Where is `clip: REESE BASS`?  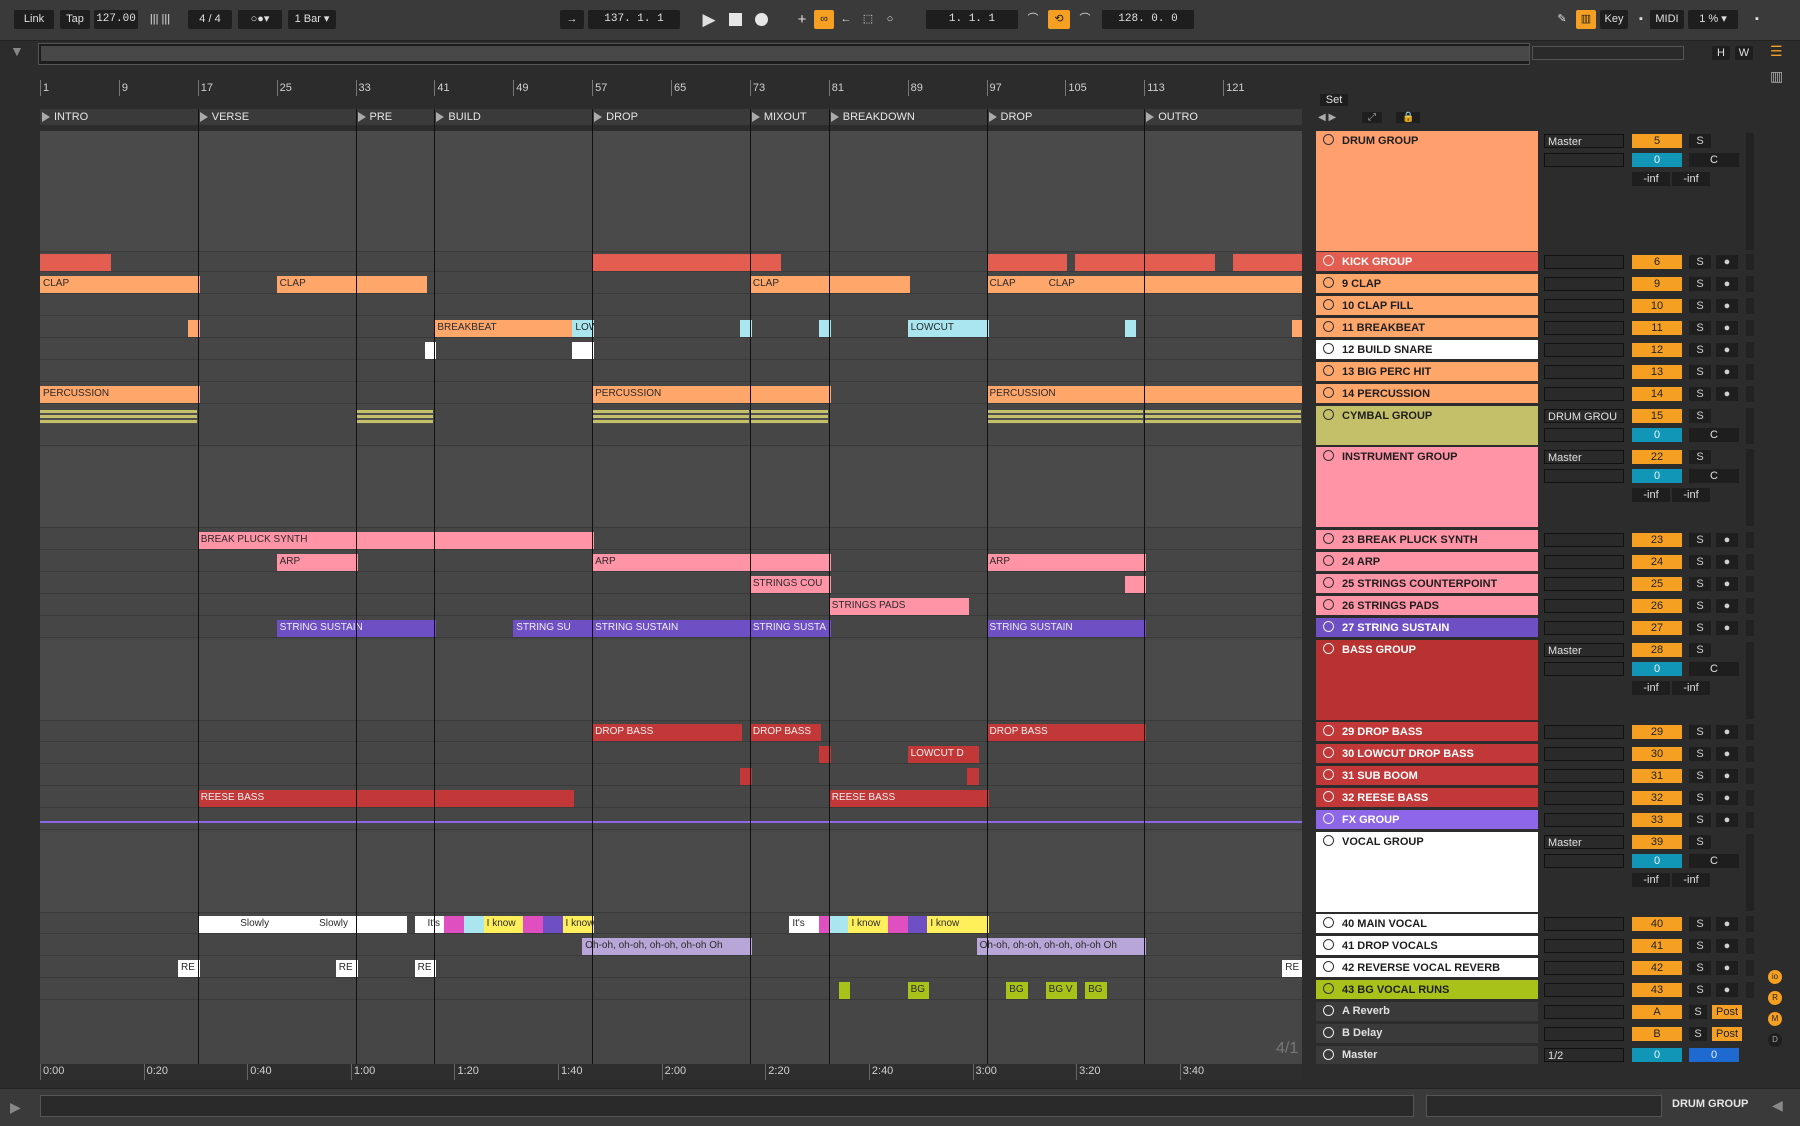
clip: REESE BASS is located at coordinates (277, 798).